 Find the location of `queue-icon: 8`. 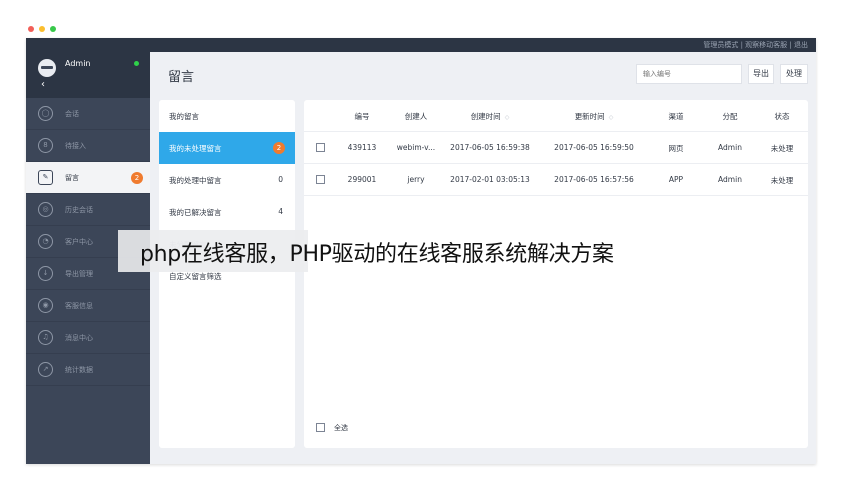

queue-icon: 8 is located at coordinates (45, 145).